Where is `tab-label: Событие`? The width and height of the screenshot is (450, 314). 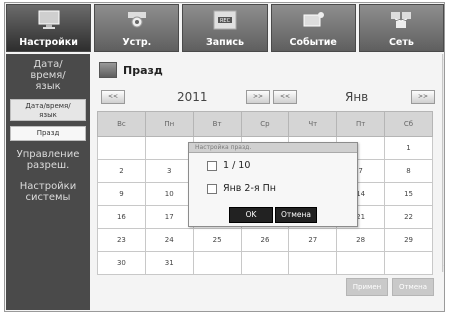 tab-label: Событие is located at coordinates (313, 42).